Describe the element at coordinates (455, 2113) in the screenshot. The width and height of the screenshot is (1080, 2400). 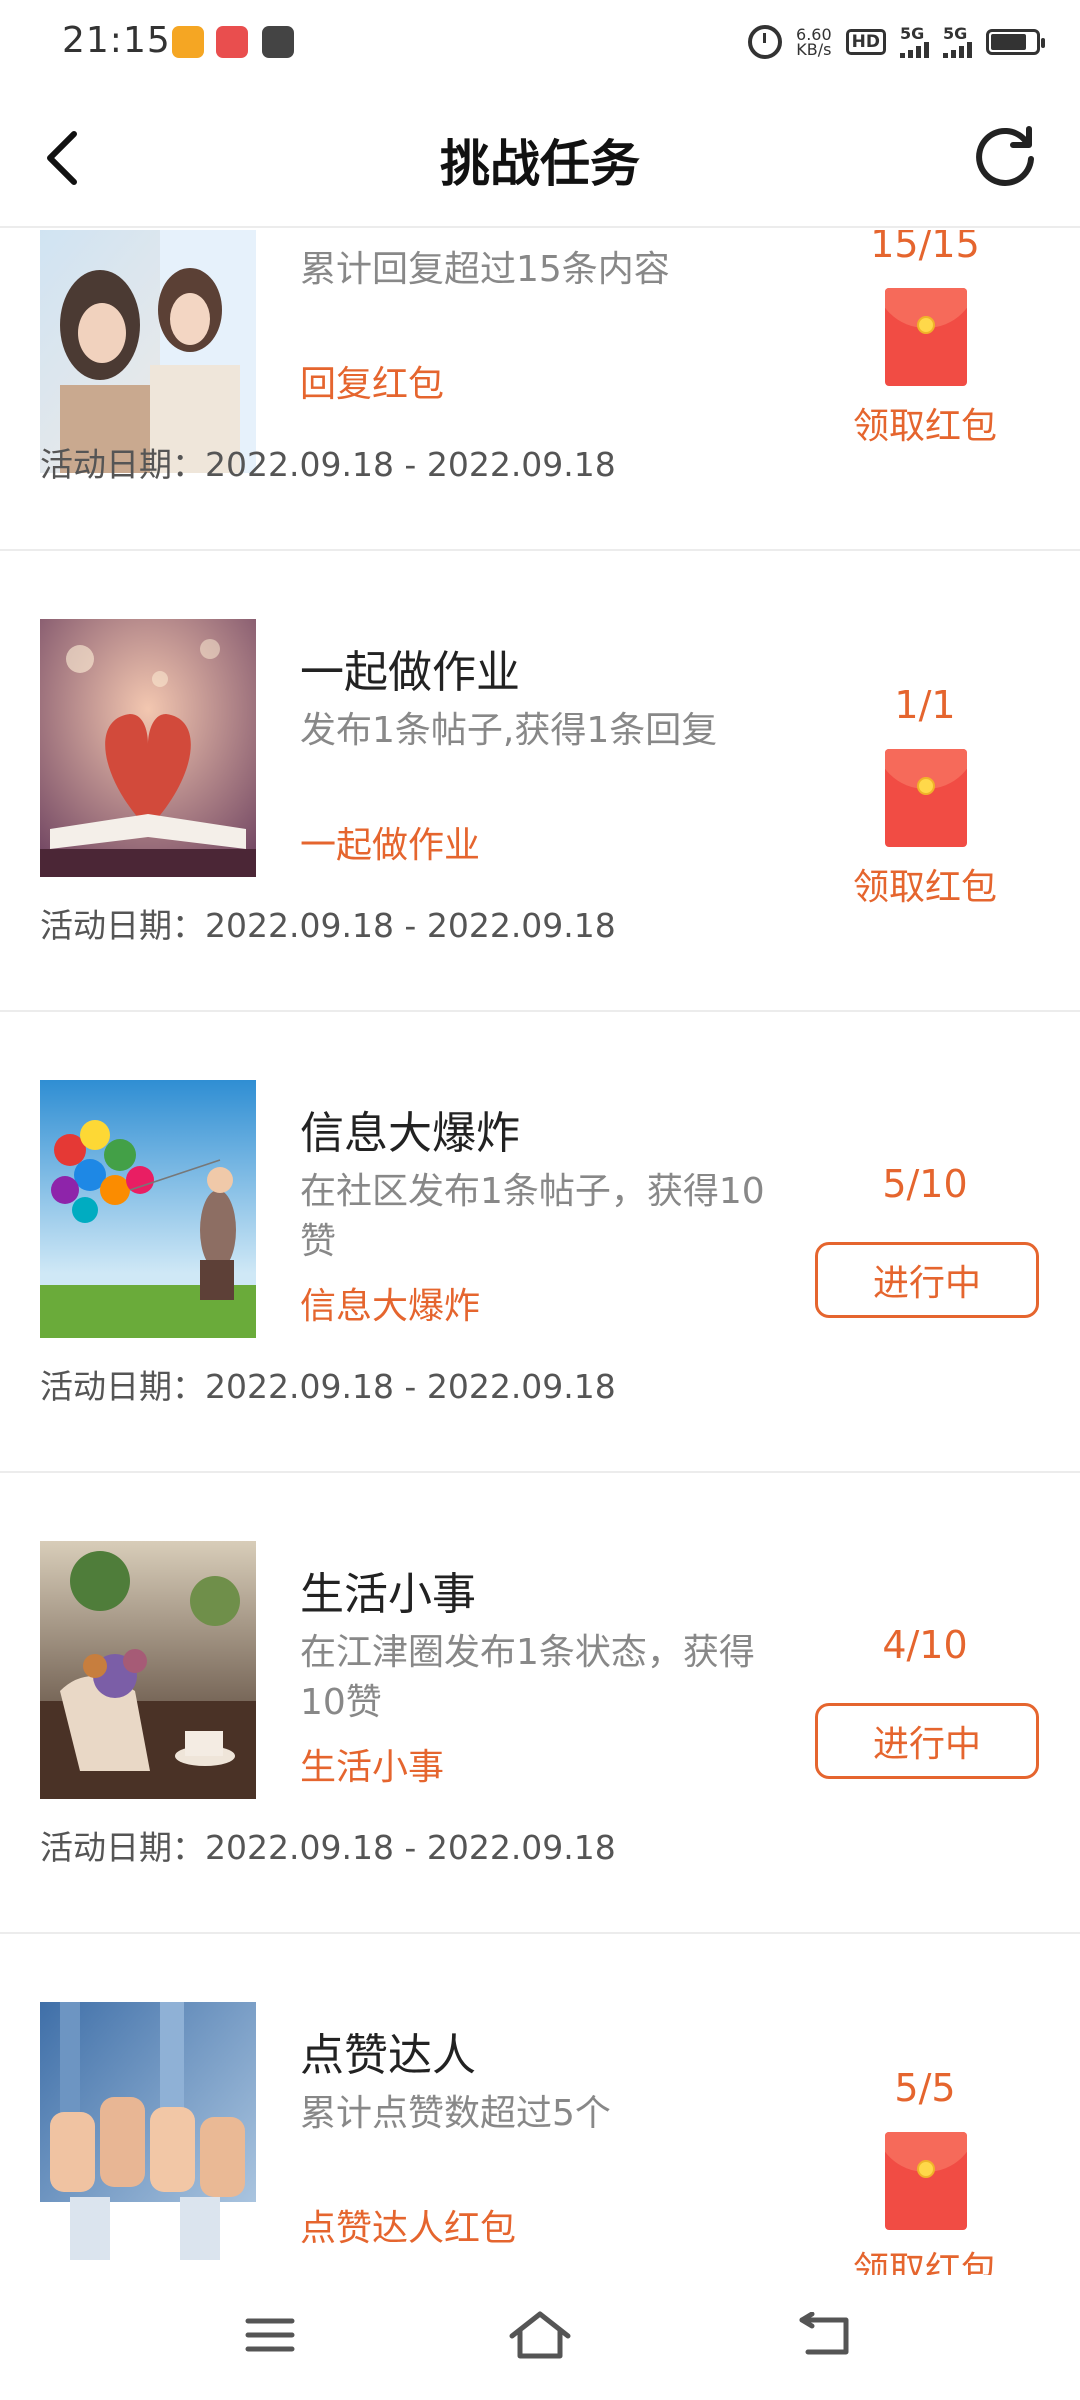
I see `task-description: 累计点赞数超过5个` at that location.